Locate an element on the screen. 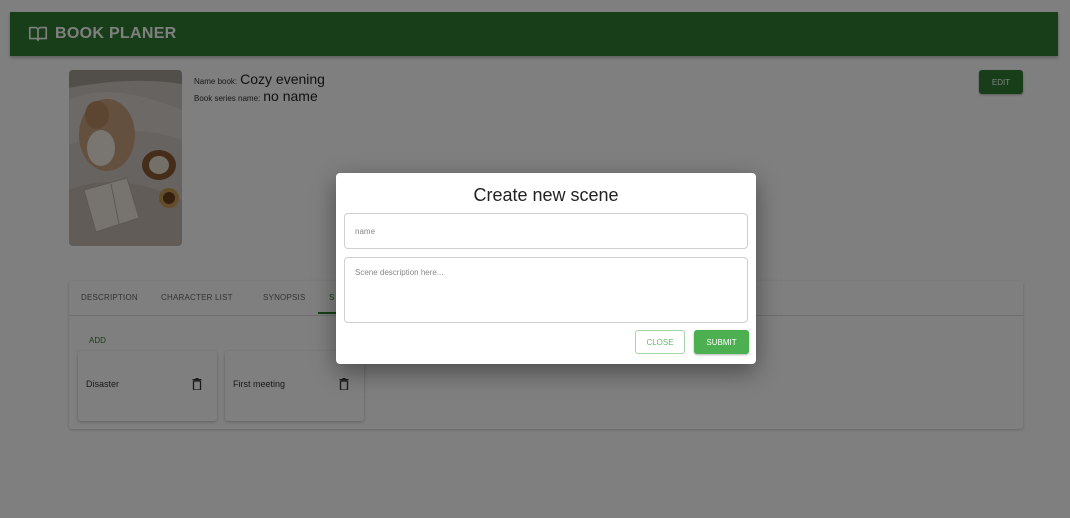 This screenshot has width=1070, height=518. submit-button: SUBMIT is located at coordinates (721, 342).